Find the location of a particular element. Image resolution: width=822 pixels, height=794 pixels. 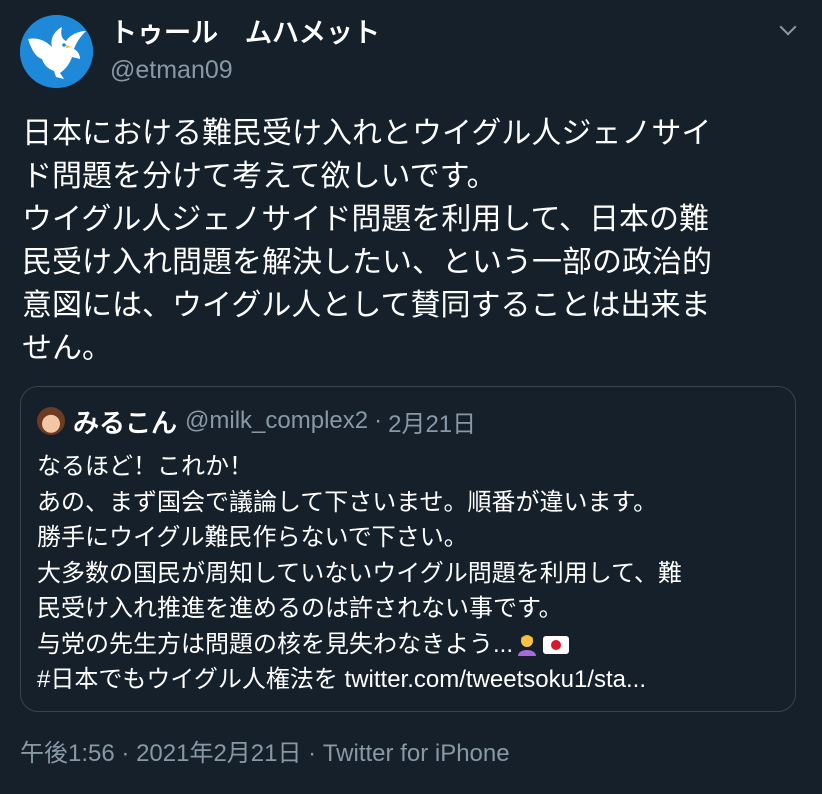

person-bowing-icon is located at coordinates (527, 645).